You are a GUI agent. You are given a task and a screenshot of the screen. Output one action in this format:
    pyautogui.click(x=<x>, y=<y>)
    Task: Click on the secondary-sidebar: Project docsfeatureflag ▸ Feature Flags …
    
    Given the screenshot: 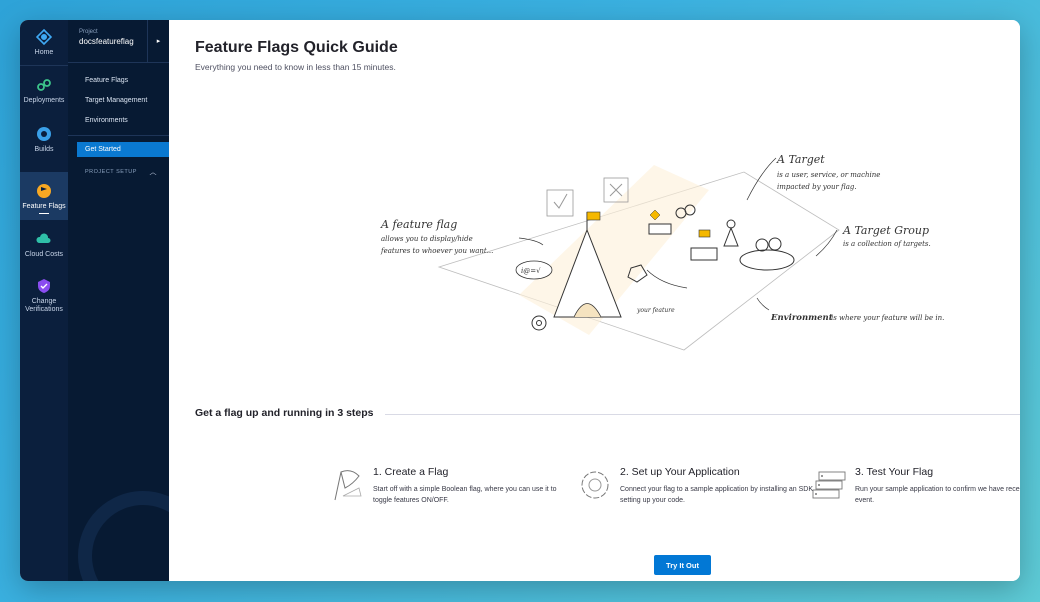 What is the action you would take?
    pyautogui.click(x=118, y=300)
    